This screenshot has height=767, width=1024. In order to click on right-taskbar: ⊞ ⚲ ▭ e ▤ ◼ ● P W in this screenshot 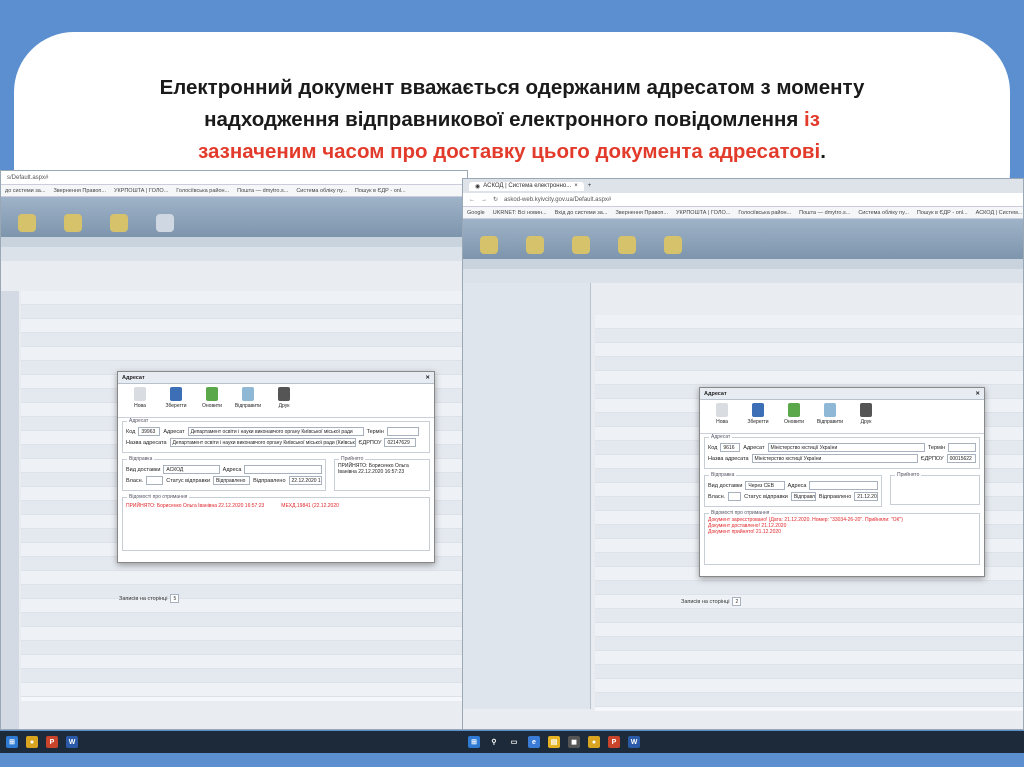, I will do `click(743, 742)`.